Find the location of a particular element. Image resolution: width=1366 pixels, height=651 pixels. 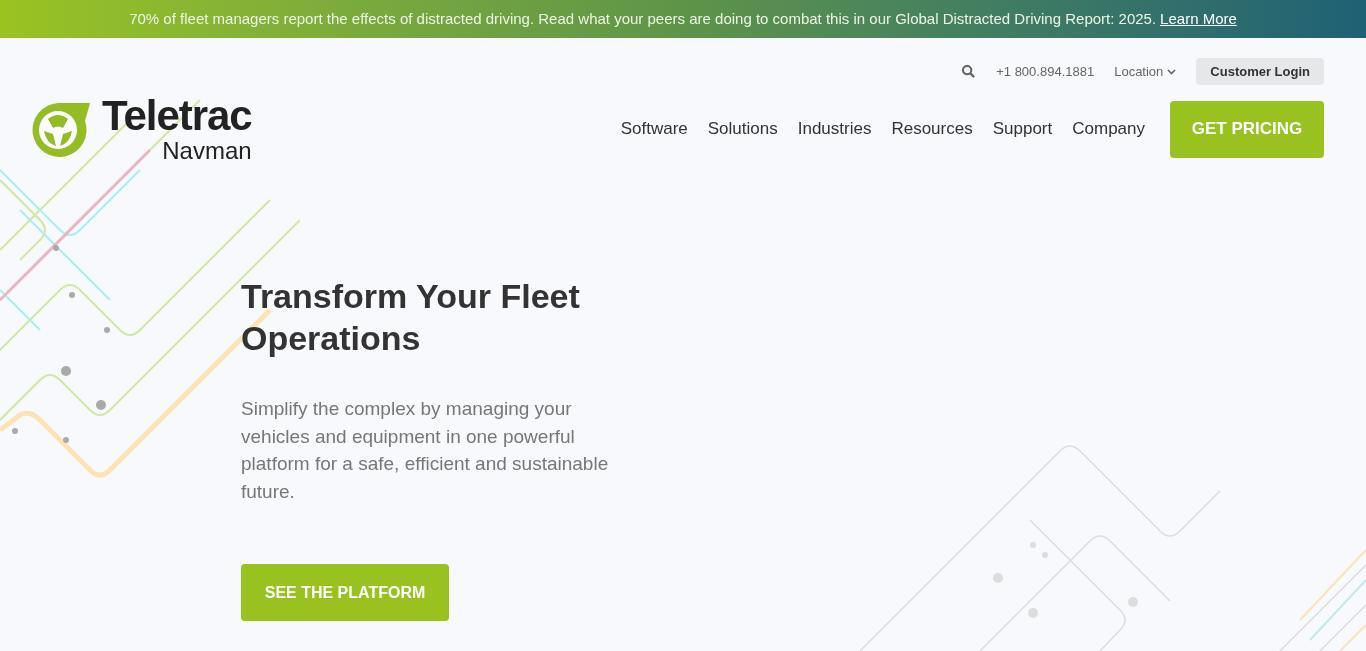

nav-link: Support is located at coordinates (1022, 129).